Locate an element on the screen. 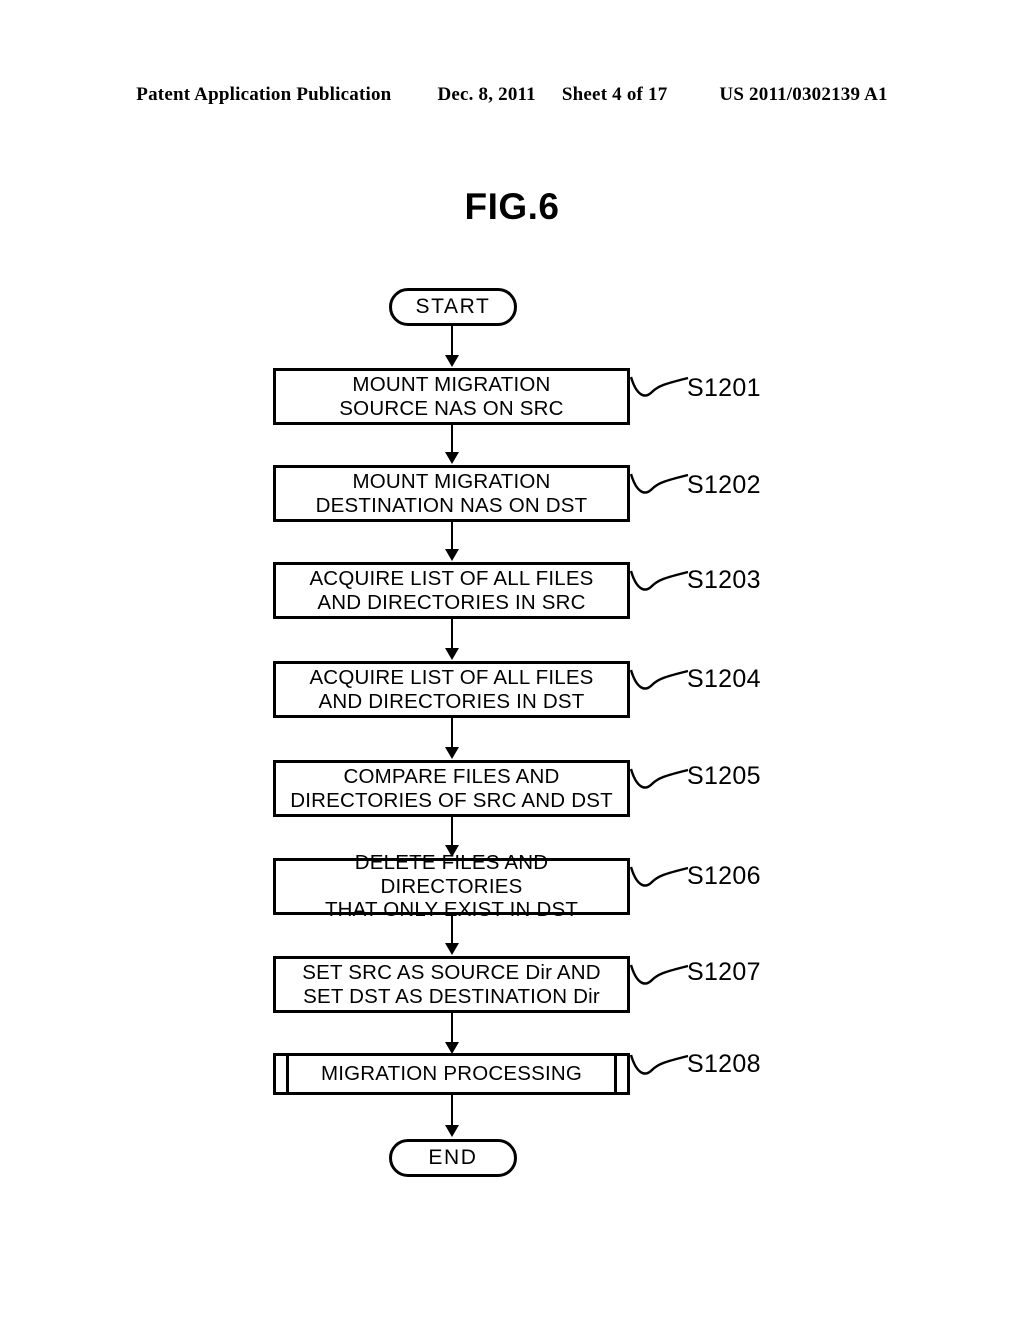 The width and height of the screenshot is (1024, 1320). leader-line-s1207 is located at coordinates (659, 977).